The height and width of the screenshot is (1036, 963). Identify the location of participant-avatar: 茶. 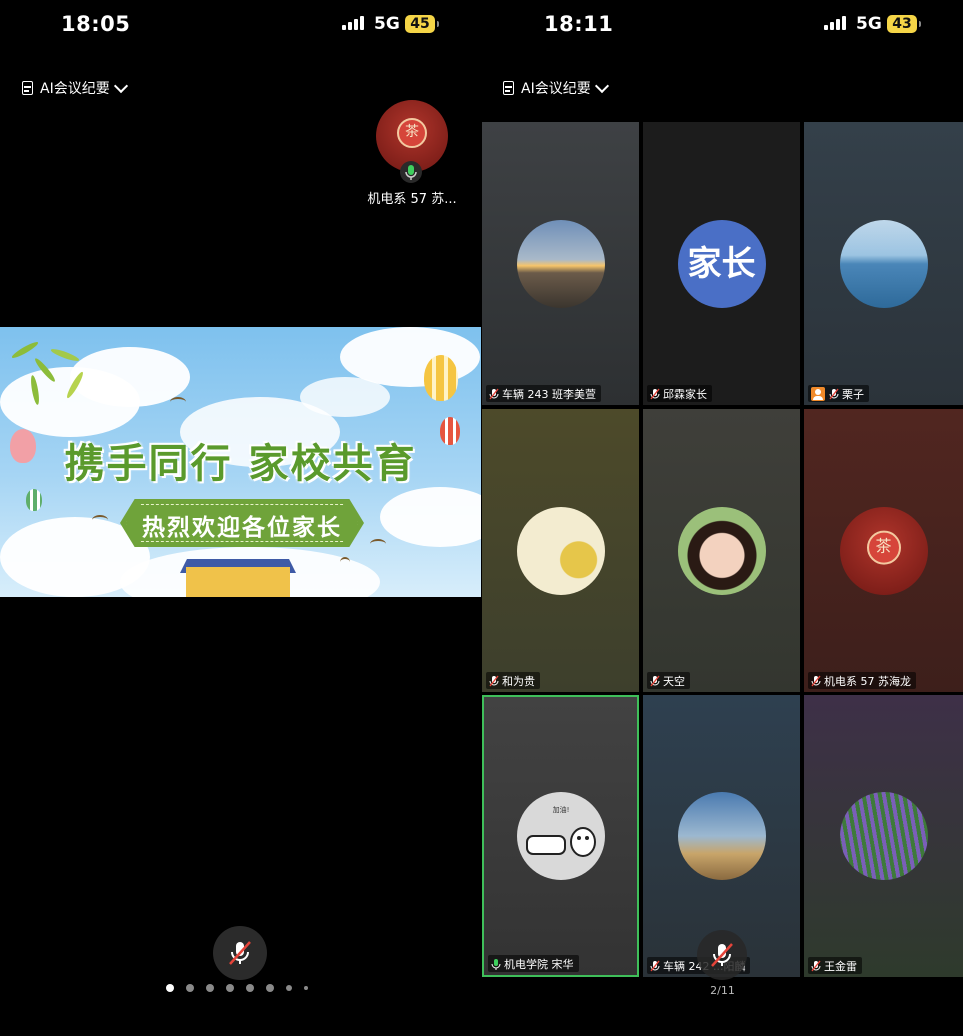
(883, 550).